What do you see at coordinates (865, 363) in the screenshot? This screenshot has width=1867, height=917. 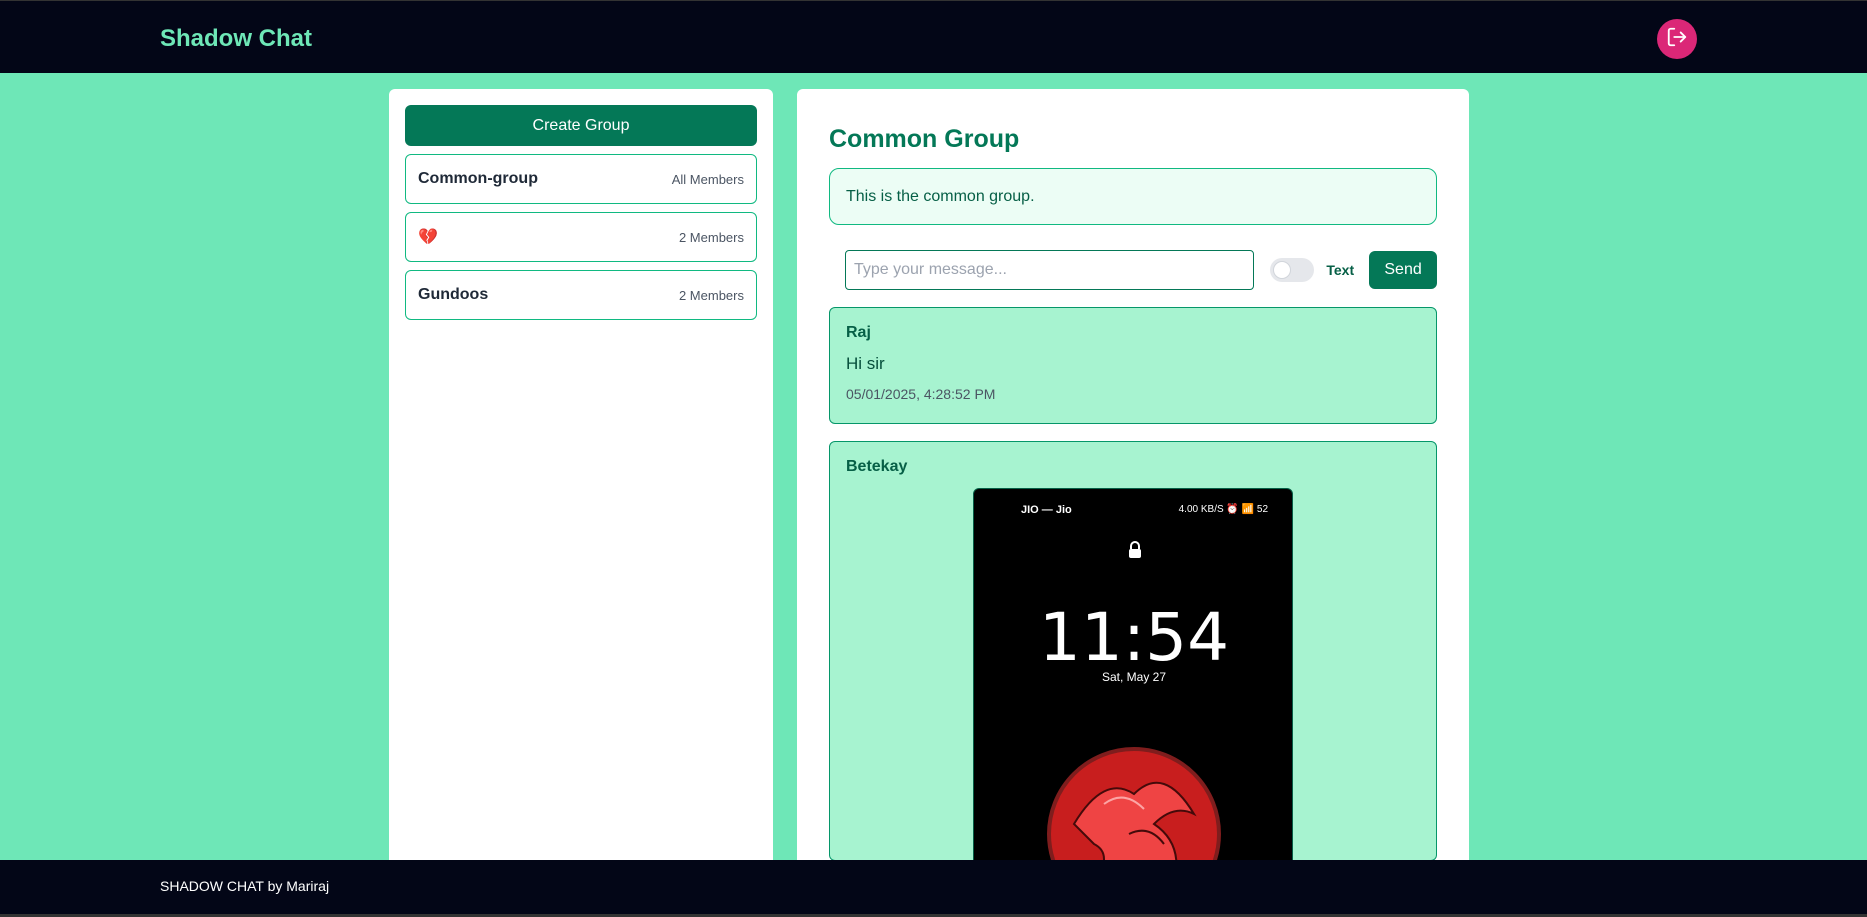 I see `message-text: Hi sir` at bounding box center [865, 363].